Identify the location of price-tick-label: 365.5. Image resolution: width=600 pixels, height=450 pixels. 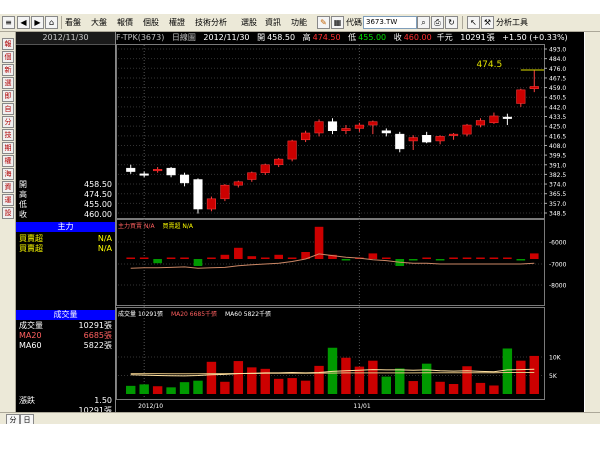
(557, 194).